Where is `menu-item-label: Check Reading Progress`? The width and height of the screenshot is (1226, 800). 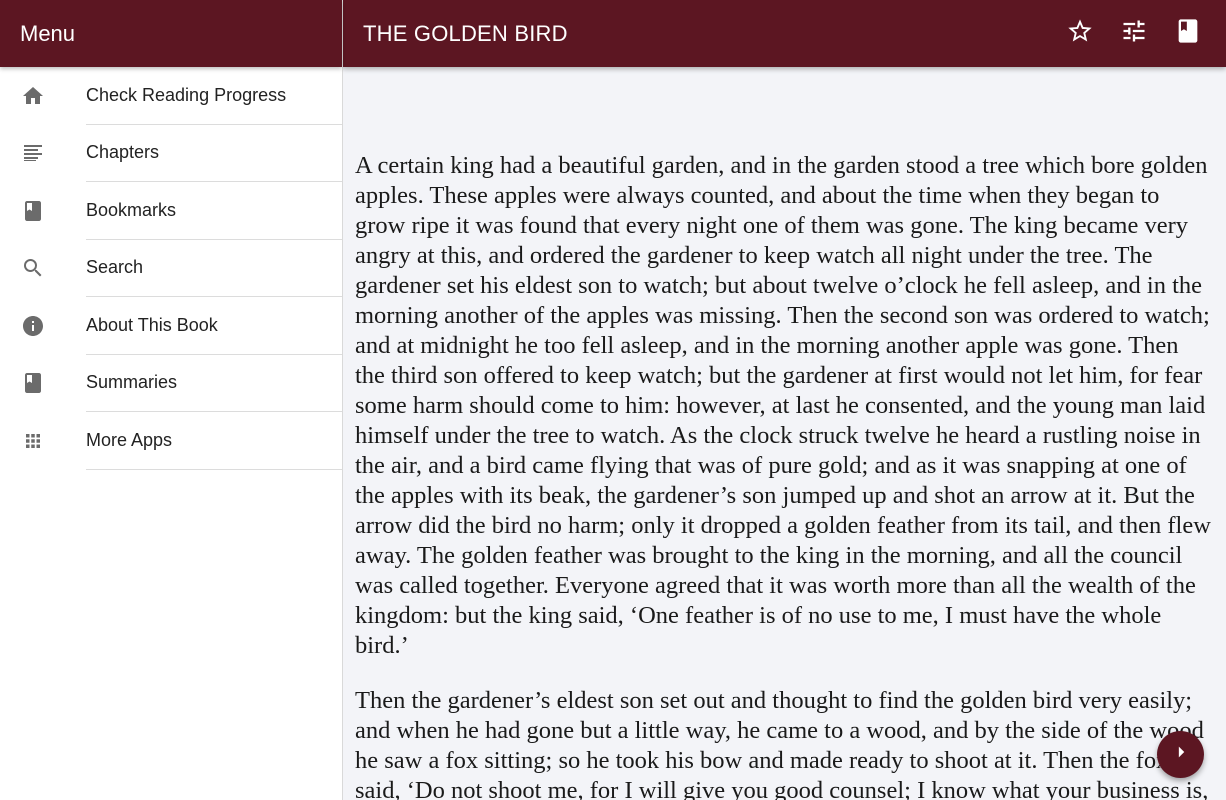 menu-item-label: Check Reading Progress is located at coordinates (214, 96).